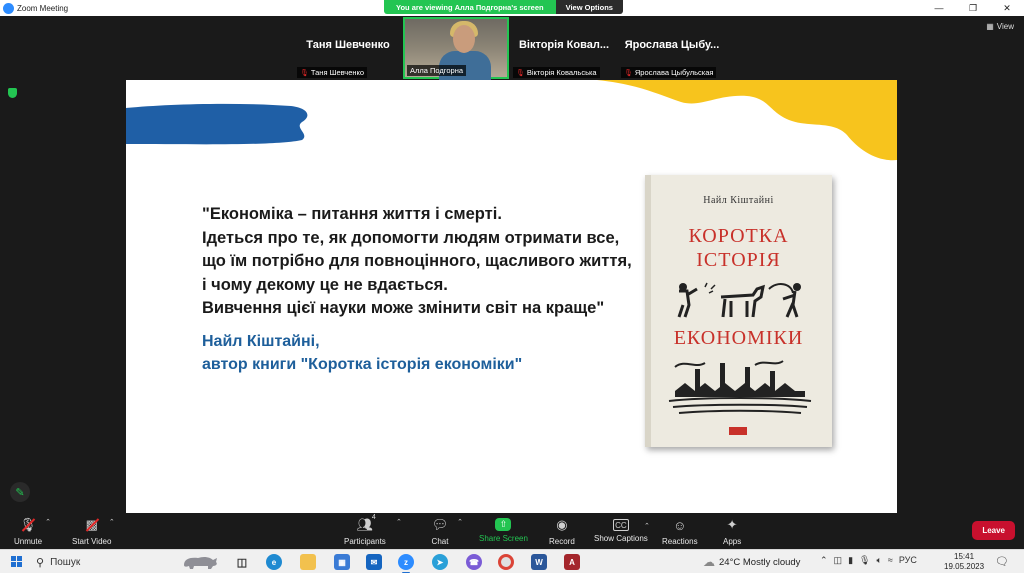 Image resolution: width=1024 pixels, height=573 pixels. What do you see at coordinates (738, 338) in the screenshot?
I see `book-title-line: економіки` at bounding box center [738, 338].